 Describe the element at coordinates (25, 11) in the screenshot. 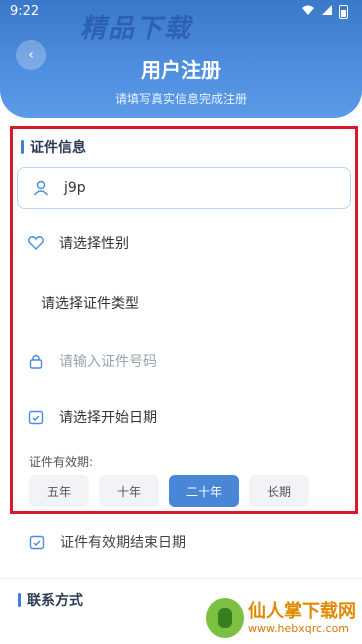

I see `status-time: 9:22` at that location.